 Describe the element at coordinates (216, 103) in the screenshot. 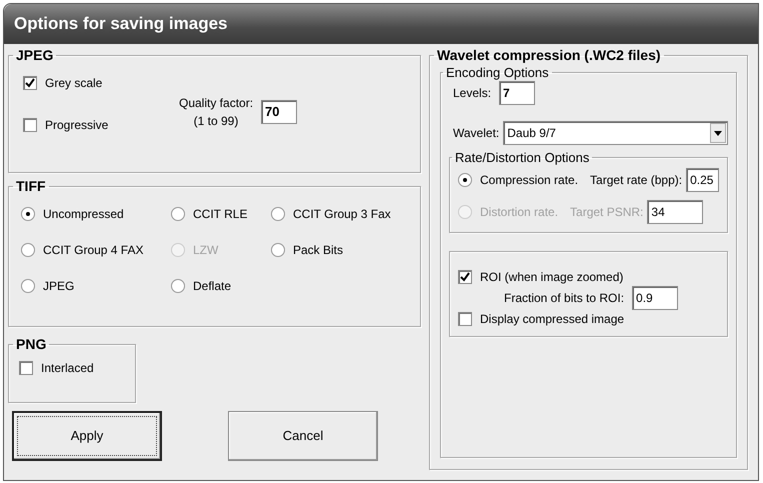

I see `field-label: Quality factor:` at that location.